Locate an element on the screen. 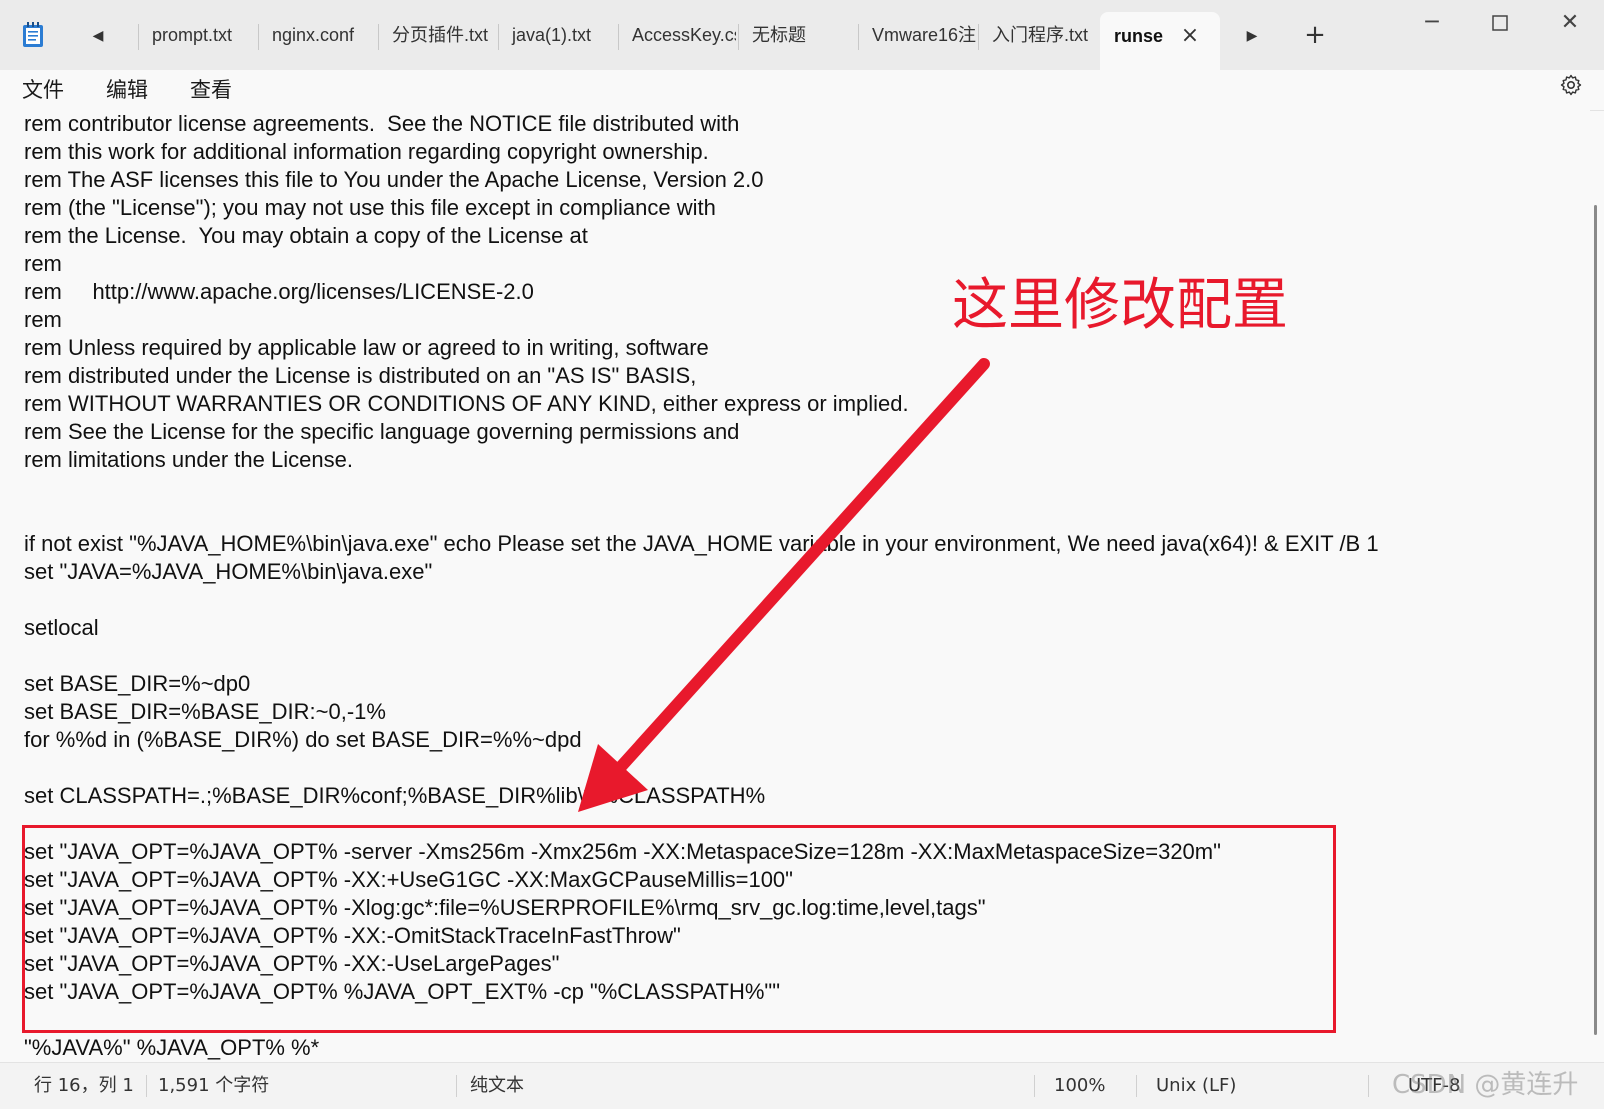 This screenshot has width=1604, height=1109. editor-line: set BASE_DIR=%~dp0 is located at coordinates (137, 683).